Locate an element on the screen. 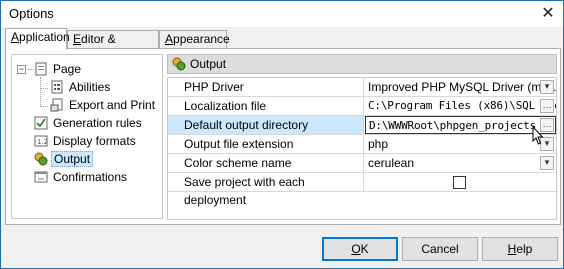  tab-editor-viewers: Editor & Viewers is located at coordinates (113, 46).